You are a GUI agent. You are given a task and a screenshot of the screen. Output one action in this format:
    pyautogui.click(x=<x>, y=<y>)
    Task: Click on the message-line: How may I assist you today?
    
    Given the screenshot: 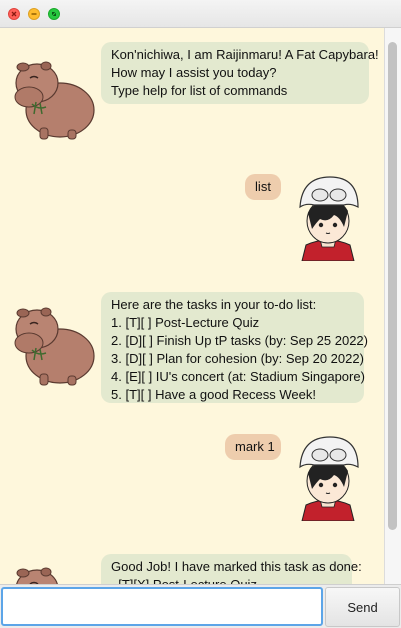 What is the action you would take?
    pyautogui.click(x=194, y=72)
    